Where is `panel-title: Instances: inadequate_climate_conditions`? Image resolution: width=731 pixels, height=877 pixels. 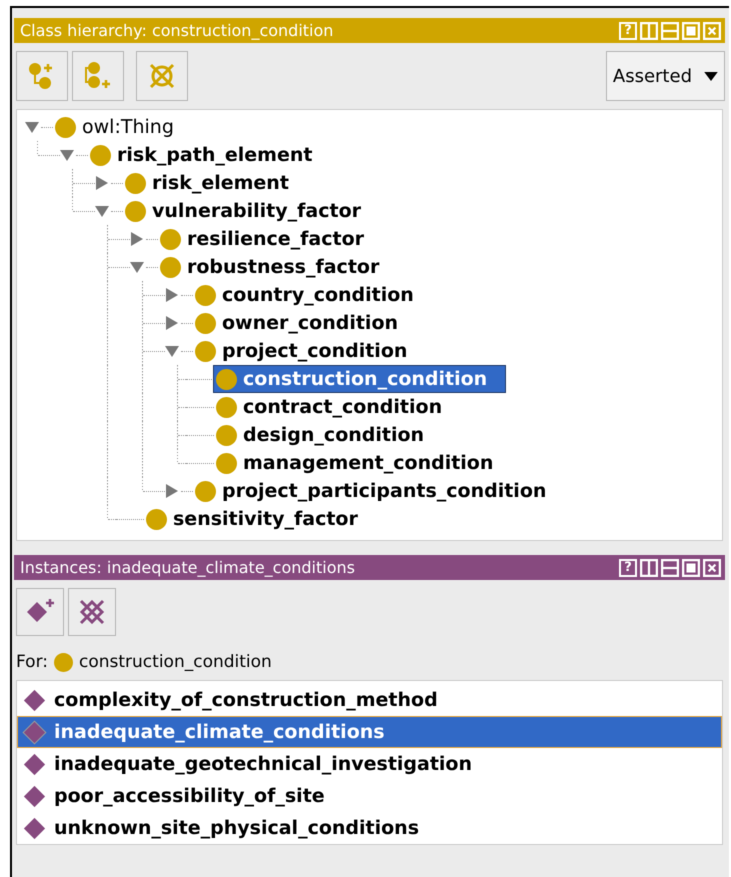
panel-title: Instances: inadequate_climate_conditions is located at coordinates (187, 567).